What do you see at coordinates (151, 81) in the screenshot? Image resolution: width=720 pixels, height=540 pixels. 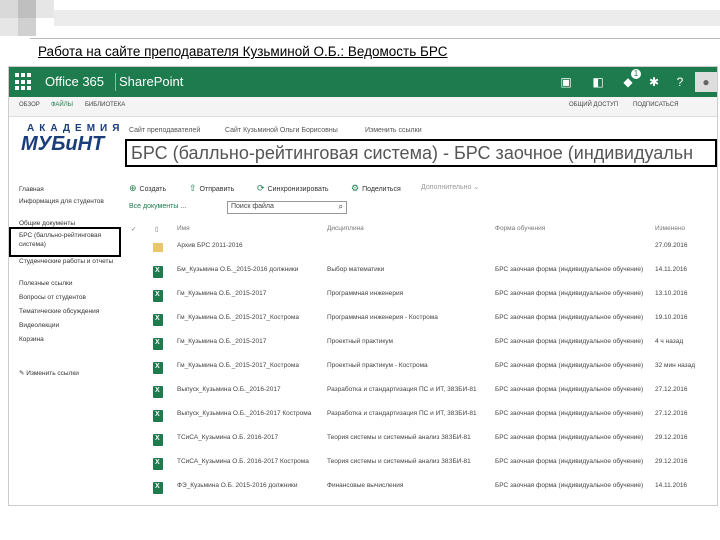 I see `sharepoint-suite-link: SharePoint` at bounding box center [151, 81].